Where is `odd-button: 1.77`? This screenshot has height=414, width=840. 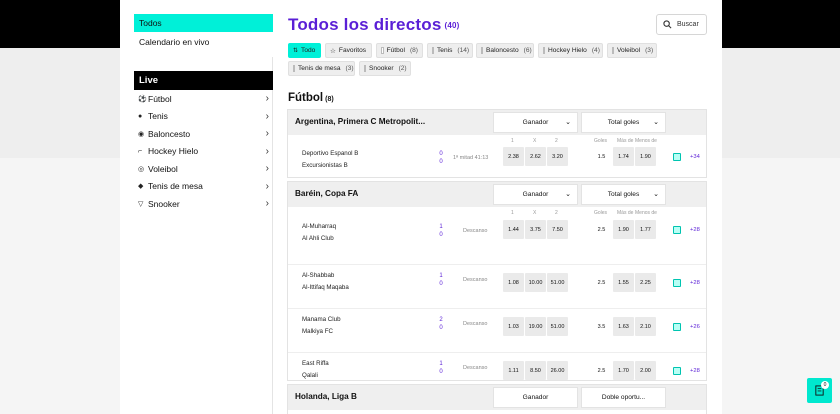
odd-button: 1.77 is located at coordinates (645, 229).